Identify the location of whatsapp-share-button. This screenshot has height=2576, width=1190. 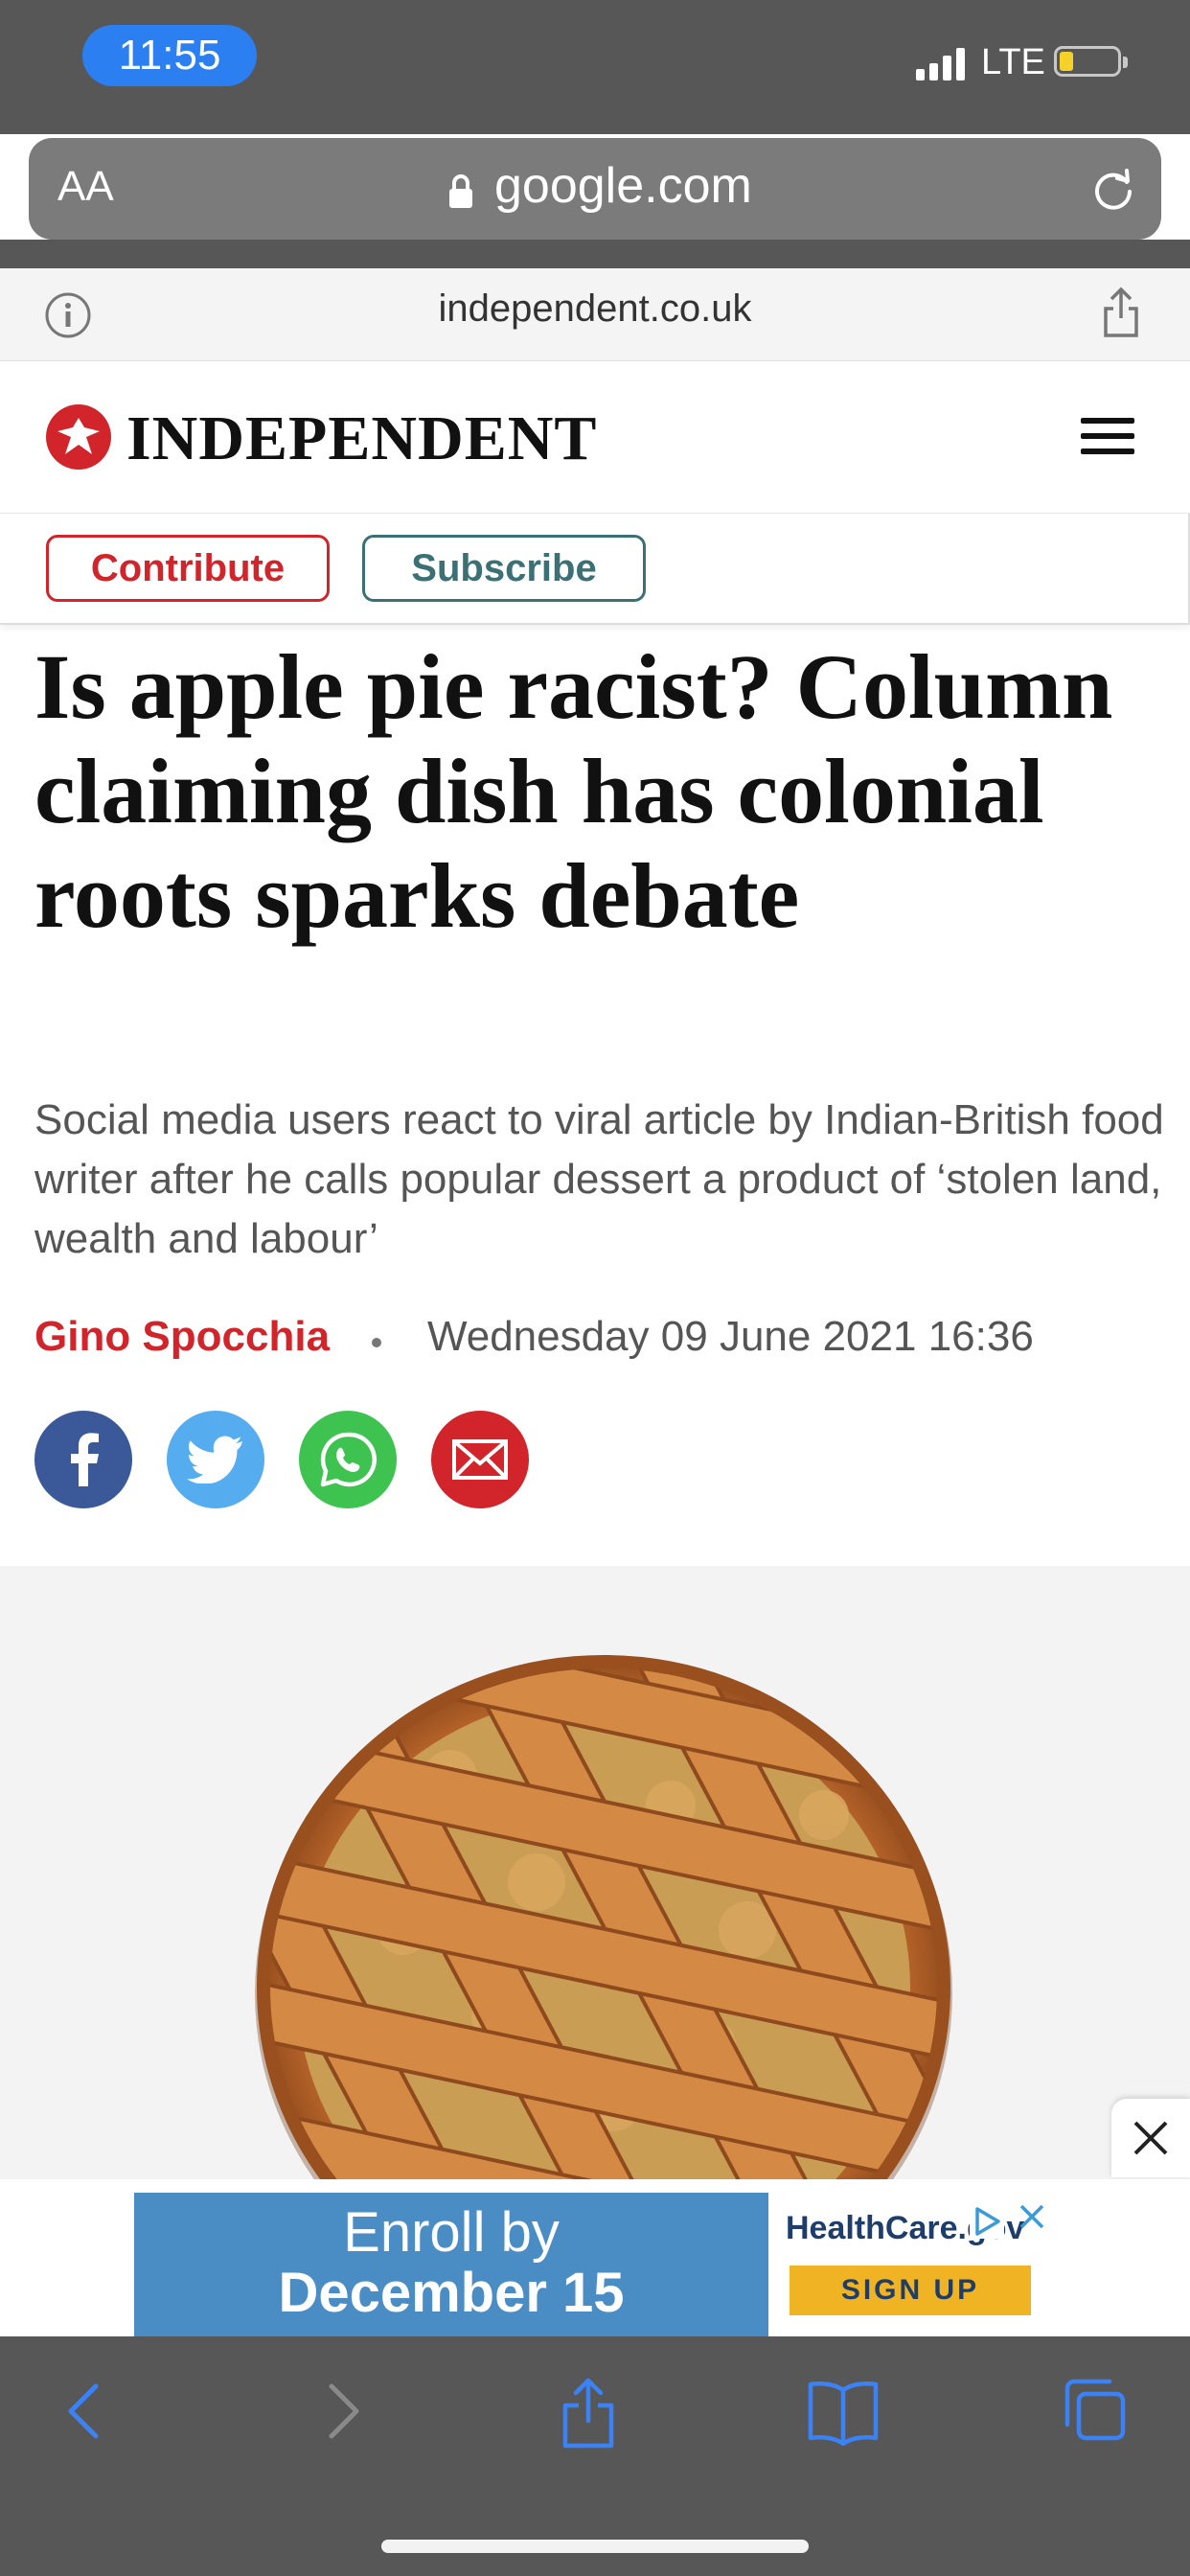
(348, 1459).